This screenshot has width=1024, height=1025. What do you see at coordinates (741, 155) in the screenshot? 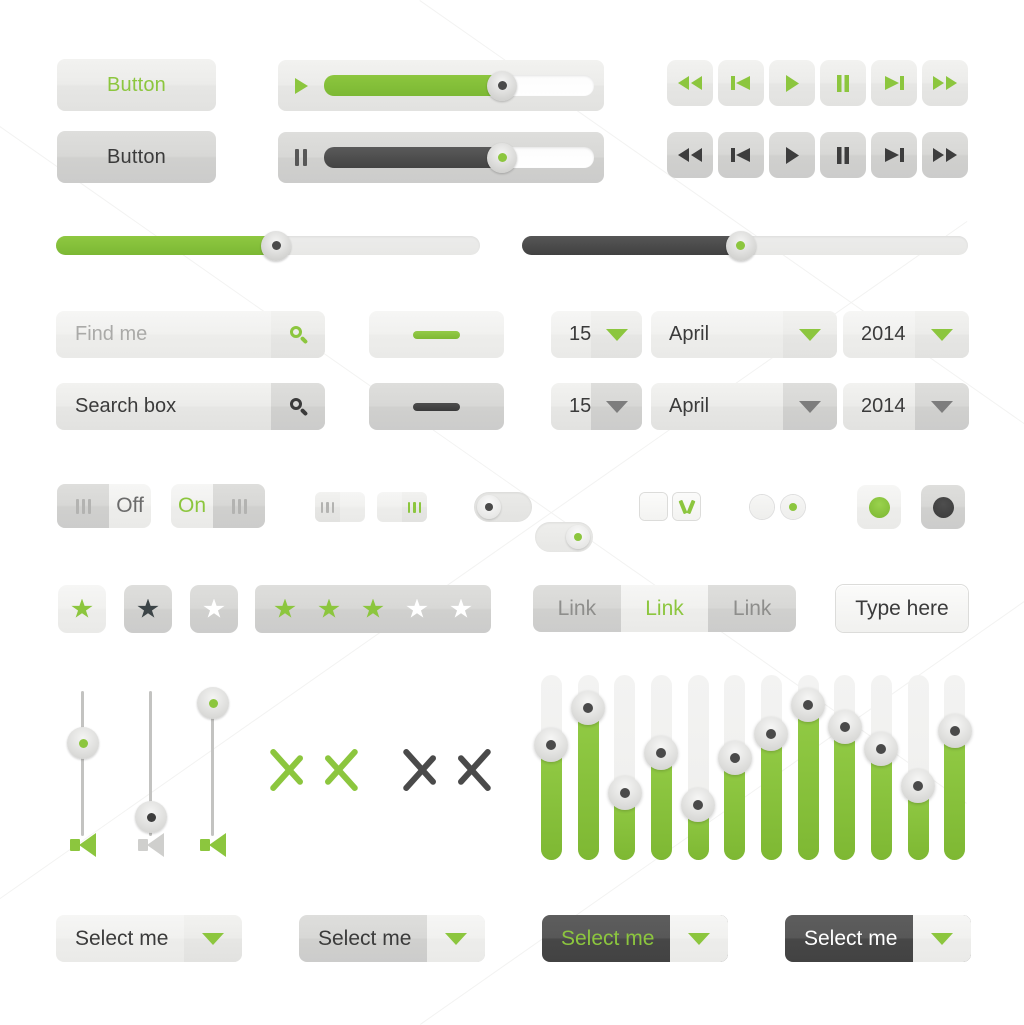
I see `previous-button-dark` at bounding box center [741, 155].